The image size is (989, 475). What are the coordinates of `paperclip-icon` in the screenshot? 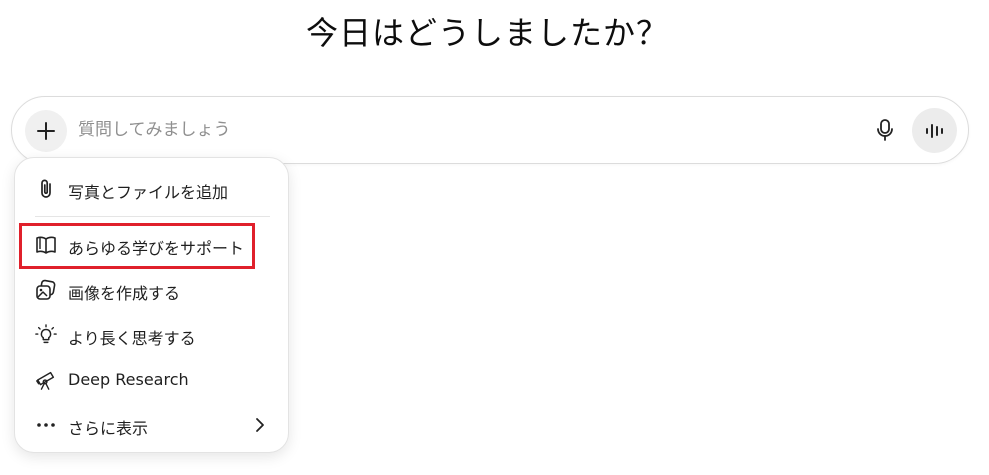 It's located at (46, 189).